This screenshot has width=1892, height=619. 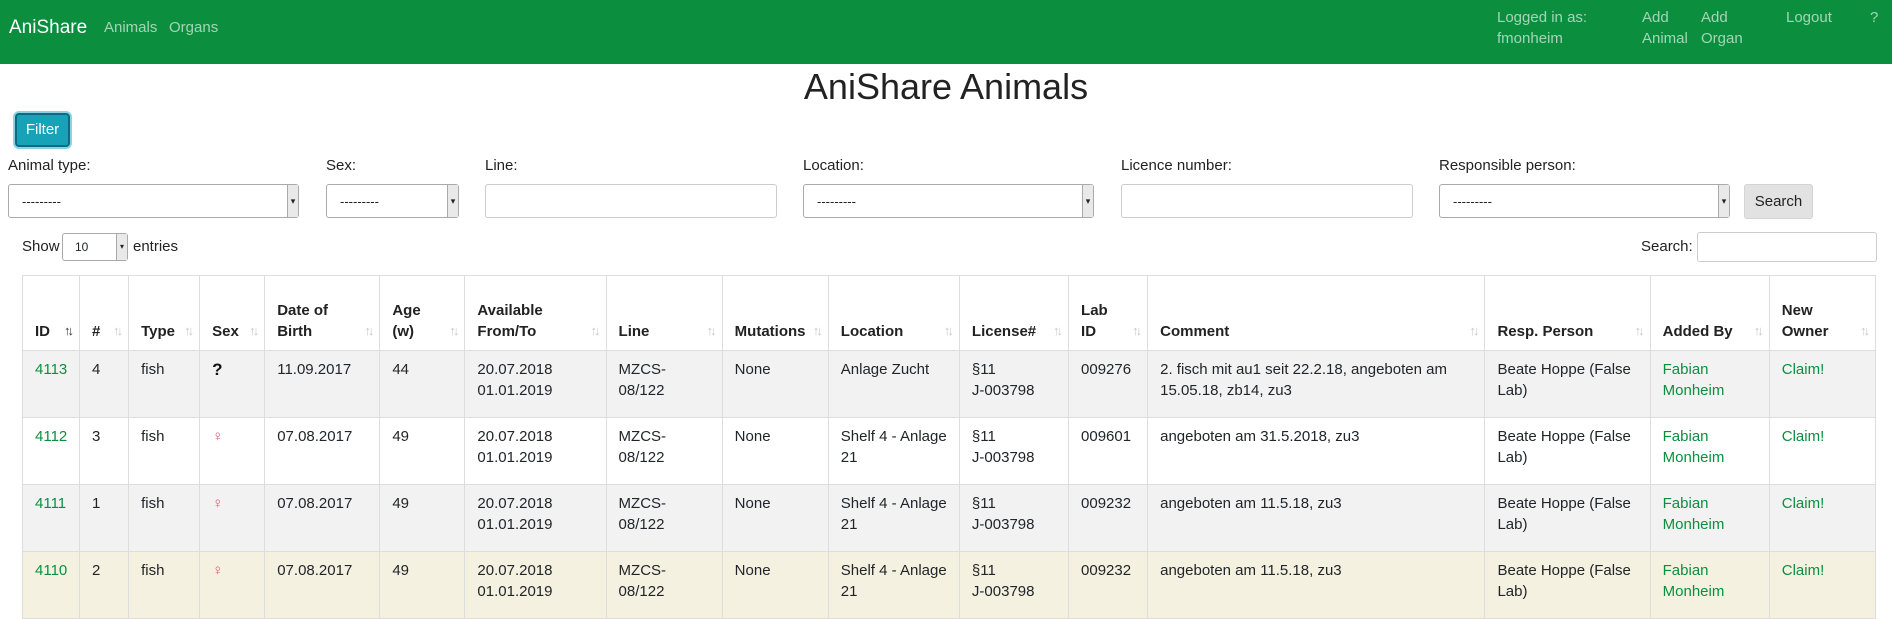 What do you see at coordinates (322, 585) in the screenshot?
I see `cell-dob: 07.08.2017` at bounding box center [322, 585].